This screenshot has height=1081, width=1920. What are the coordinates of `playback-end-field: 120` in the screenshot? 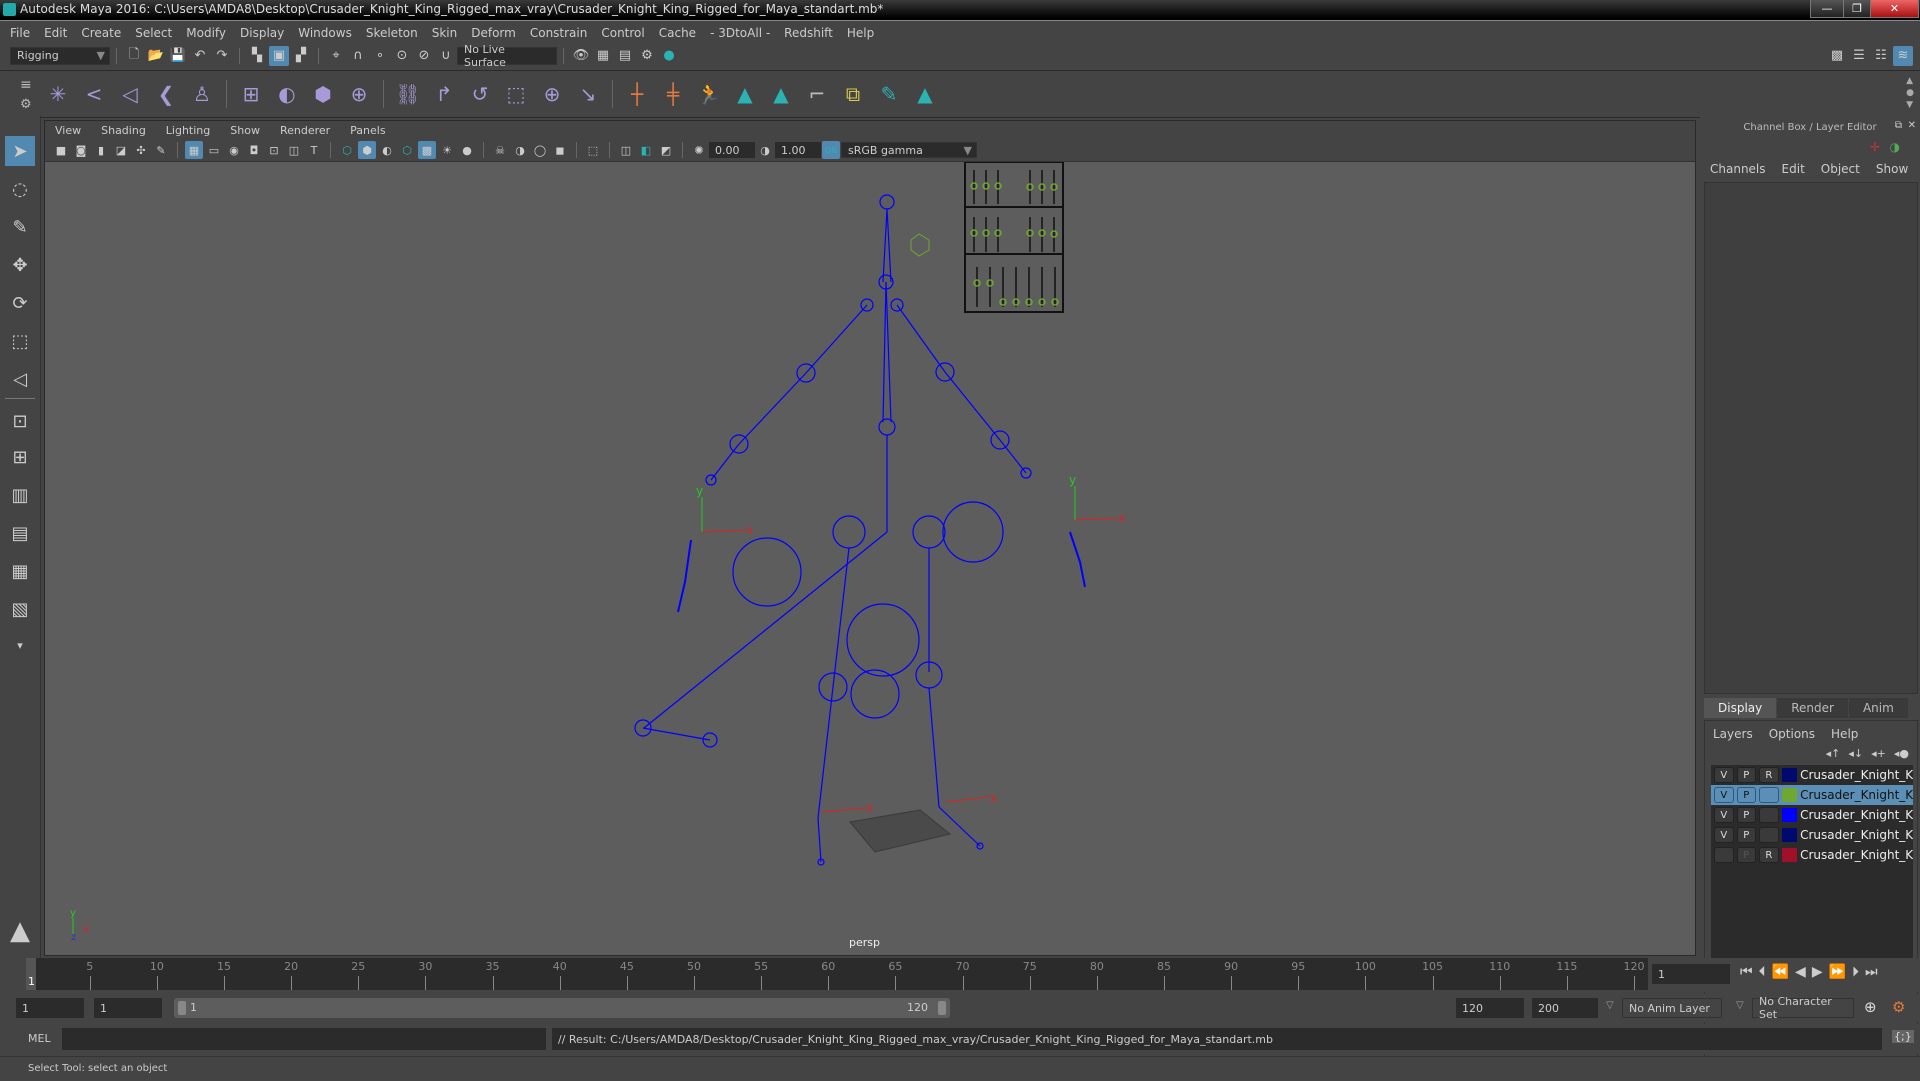 It's located at (1490, 1008).